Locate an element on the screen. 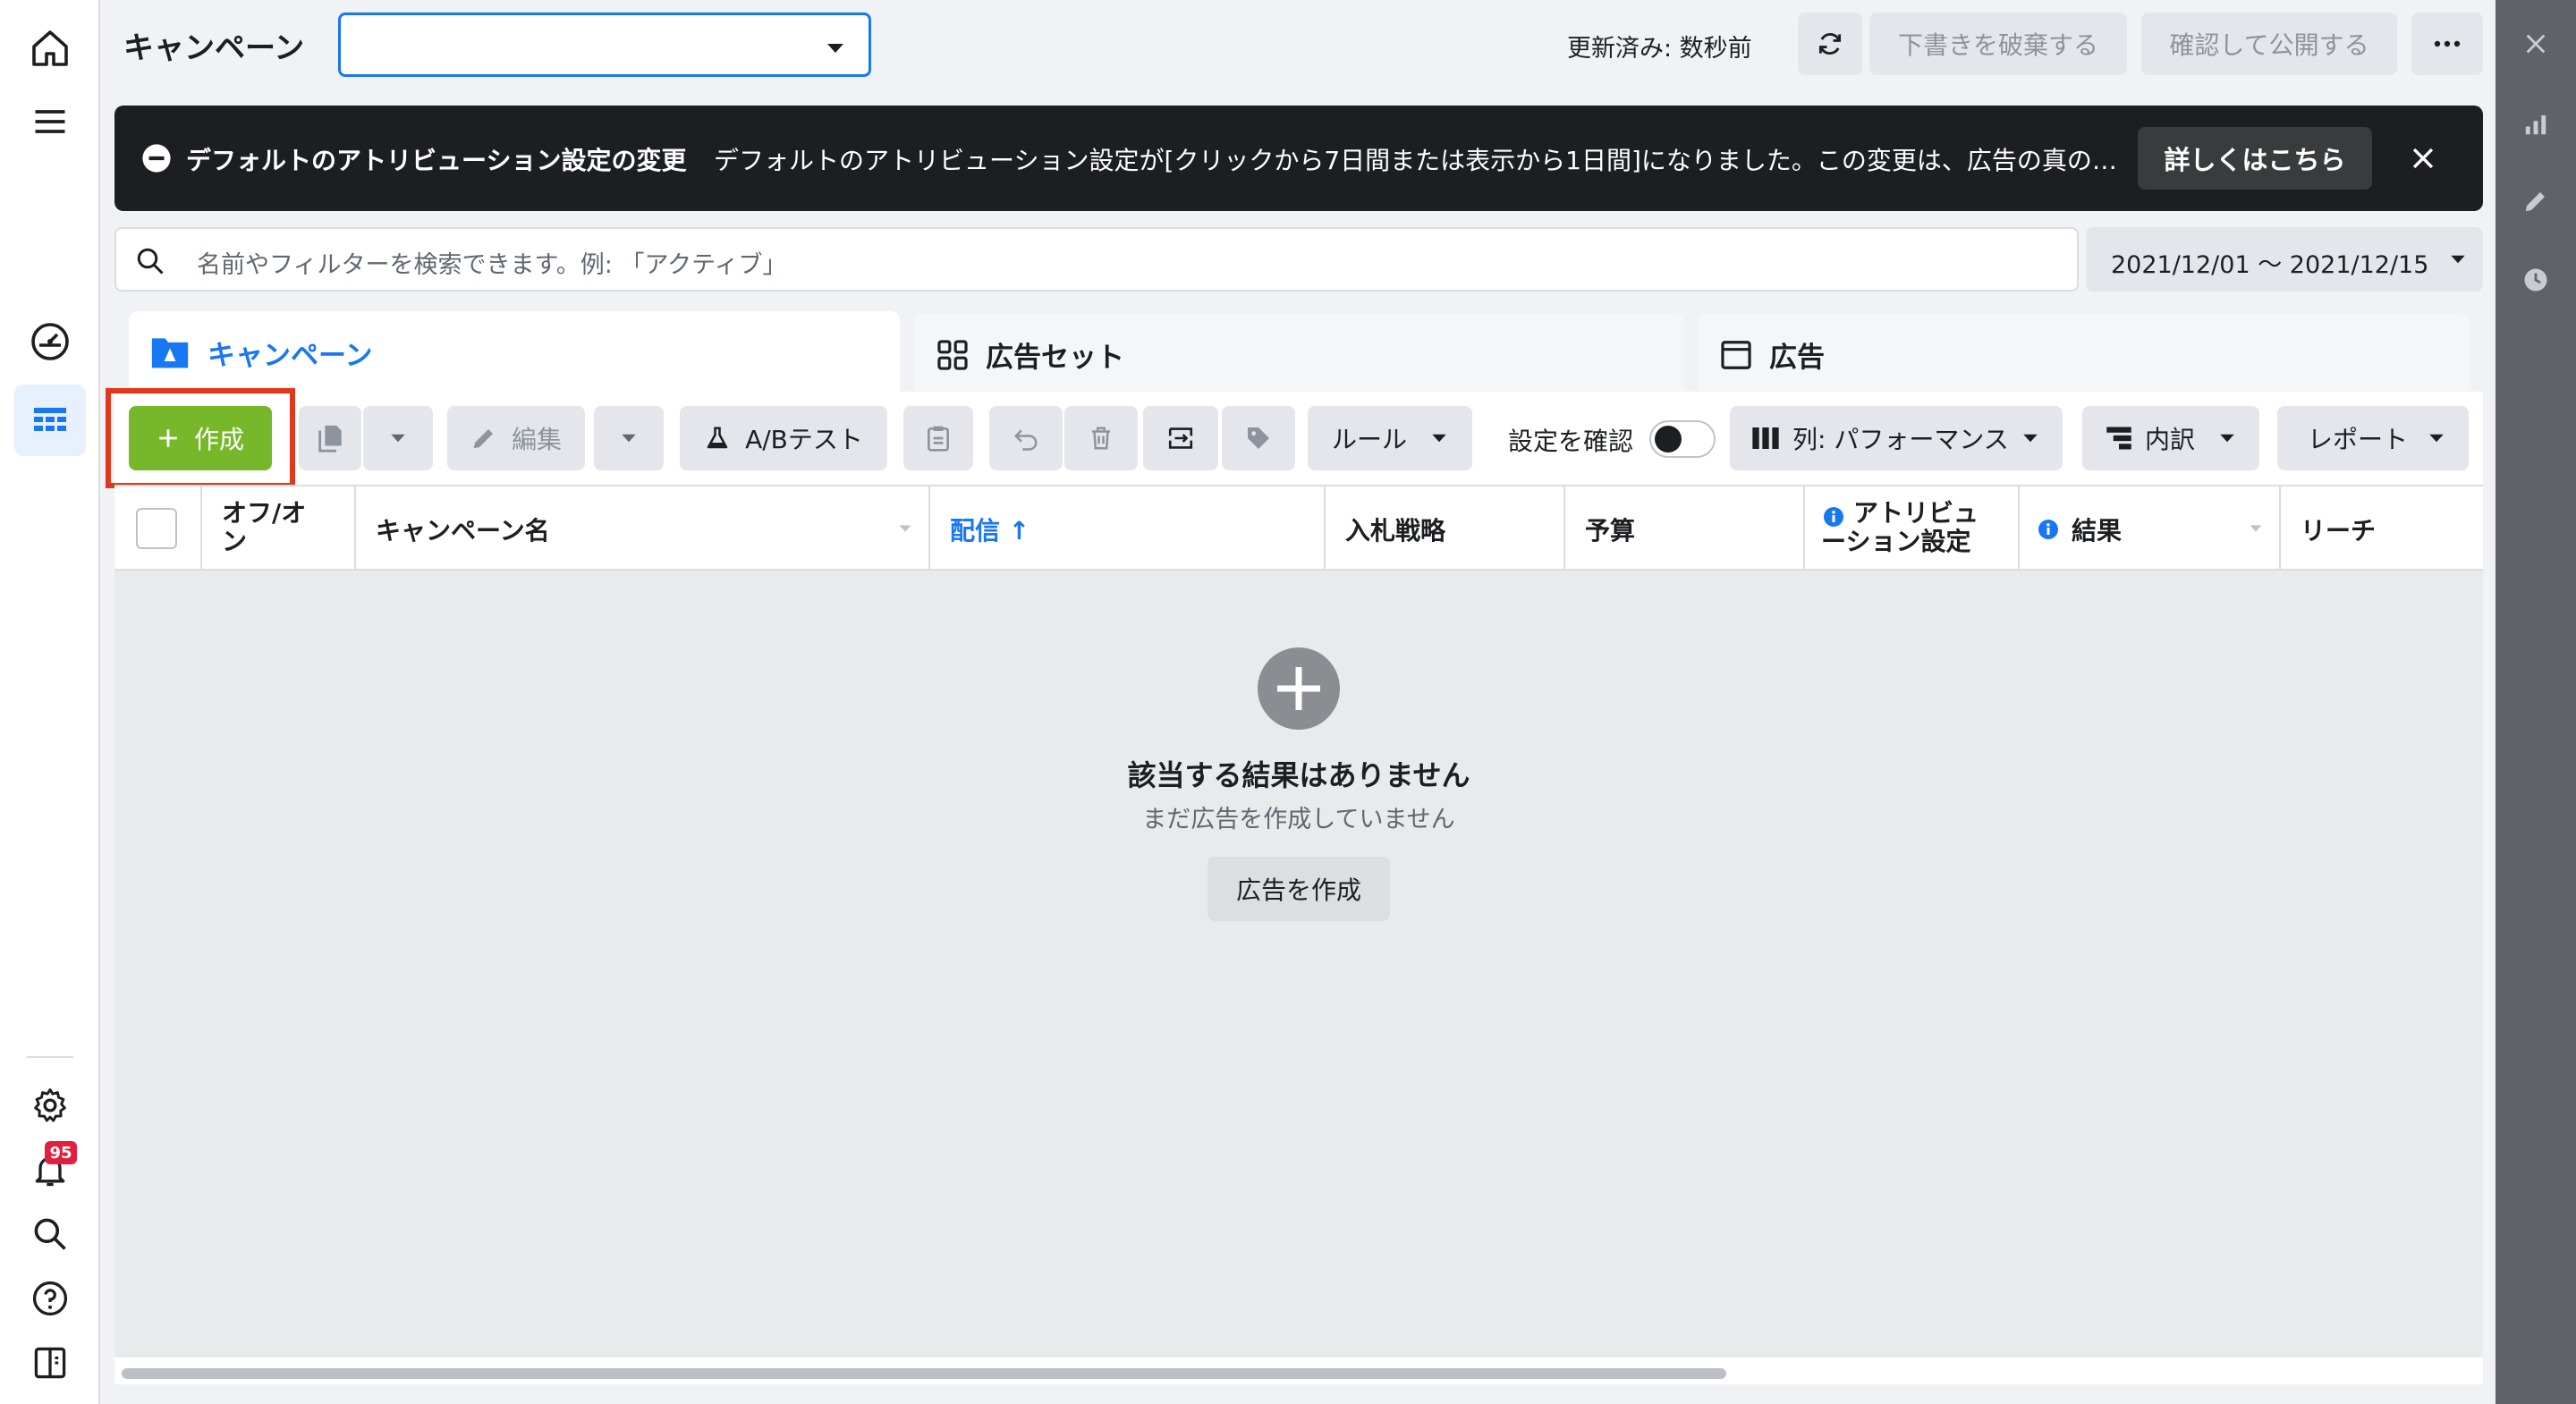 Image resolution: width=2576 pixels, height=1404 pixels. ab-test-button: A/Bテスト is located at coordinates (783, 438).